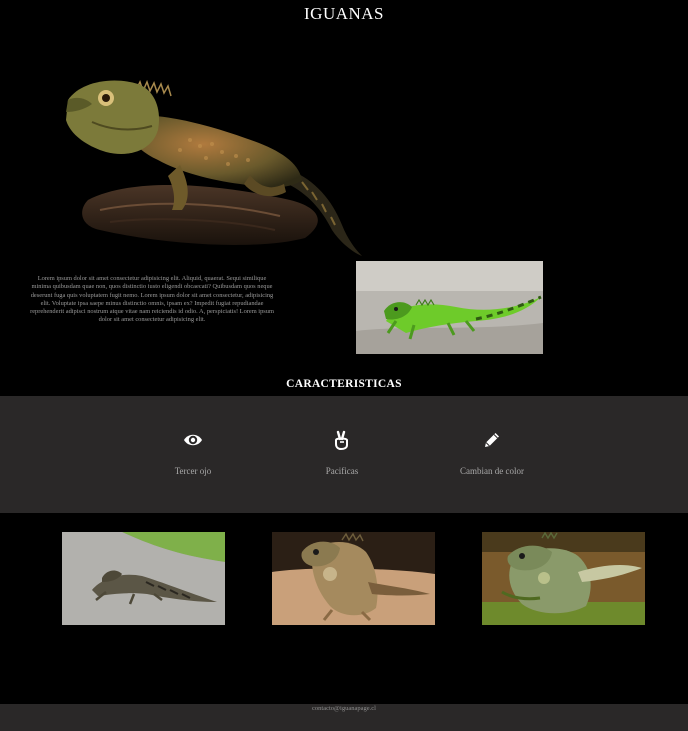 The width and height of the screenshot is (688, 731). I want to click on feature-label: Tercer ojo, so click(193, 471).